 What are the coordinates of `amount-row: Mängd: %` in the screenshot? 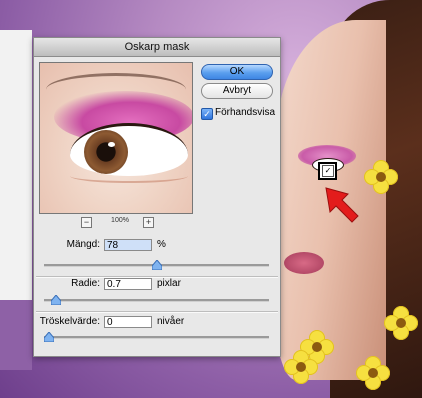 It's located at (157, 246).